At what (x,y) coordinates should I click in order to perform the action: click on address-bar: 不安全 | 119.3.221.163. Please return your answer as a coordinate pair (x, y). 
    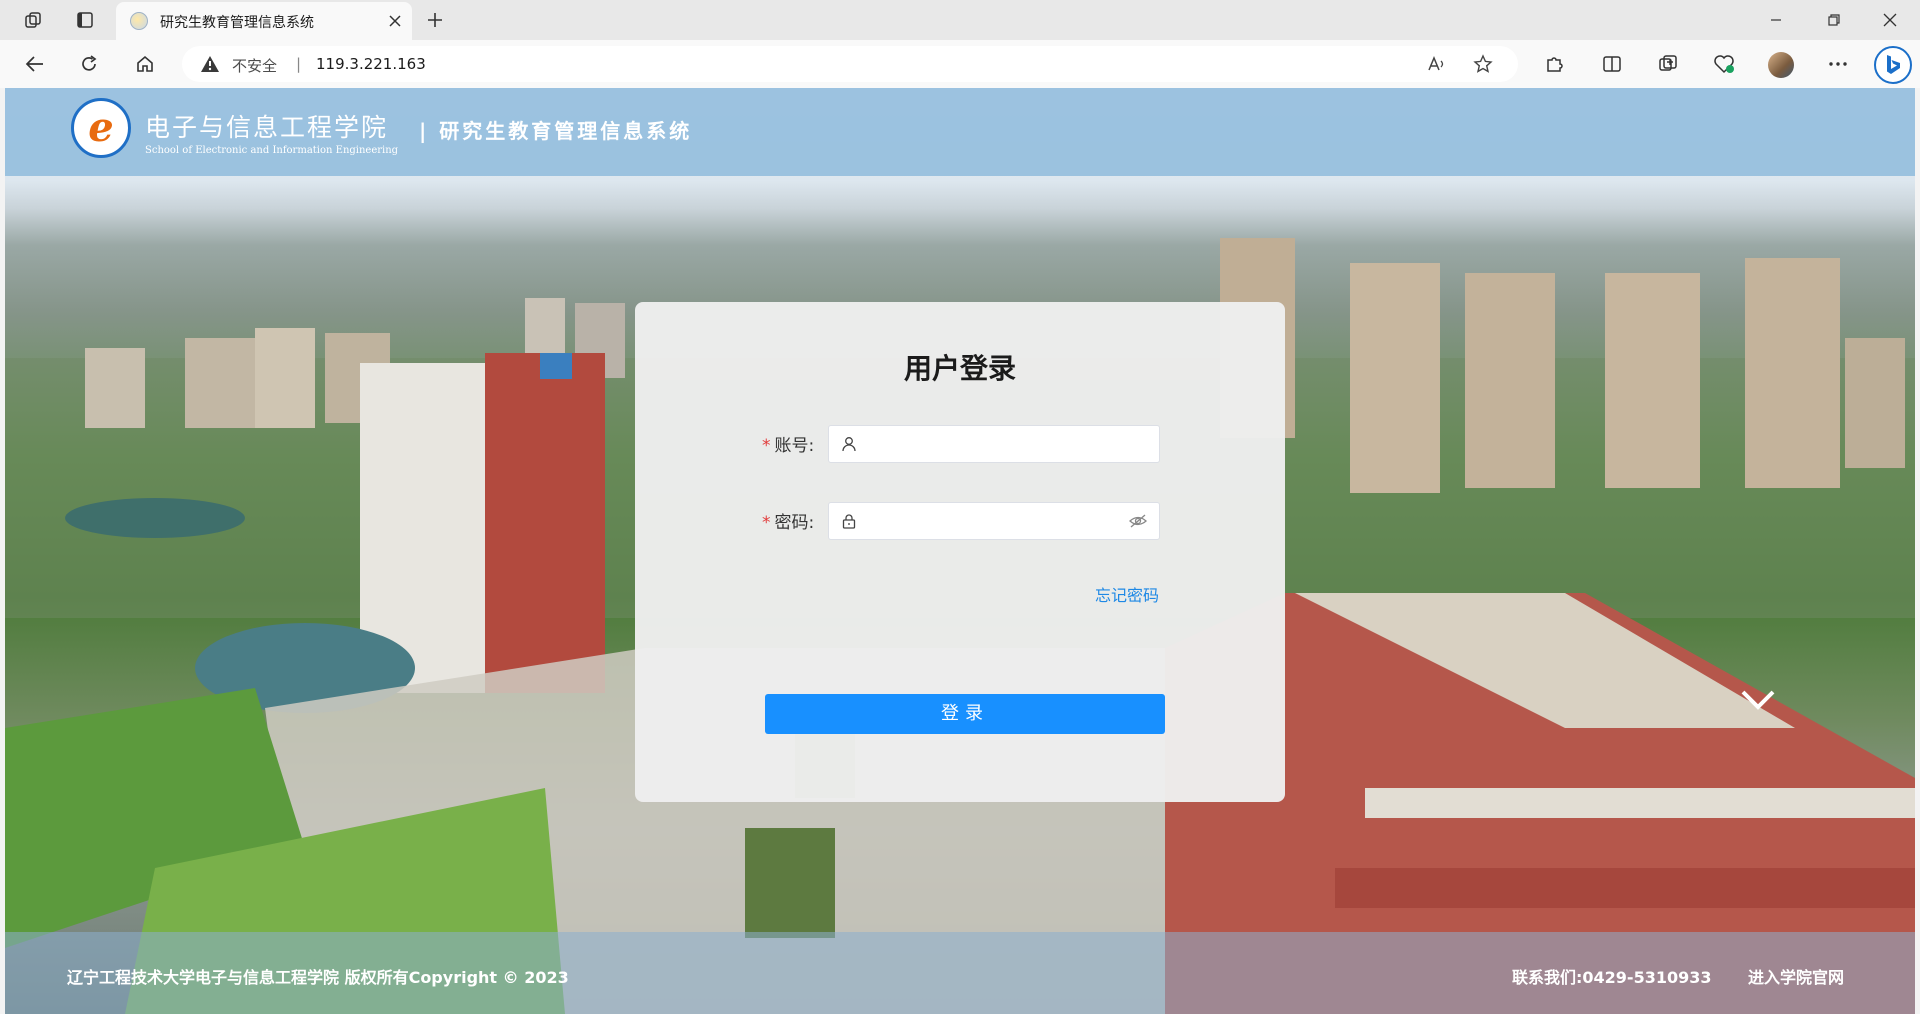
    Looking at the image, I should click on (850, 64).